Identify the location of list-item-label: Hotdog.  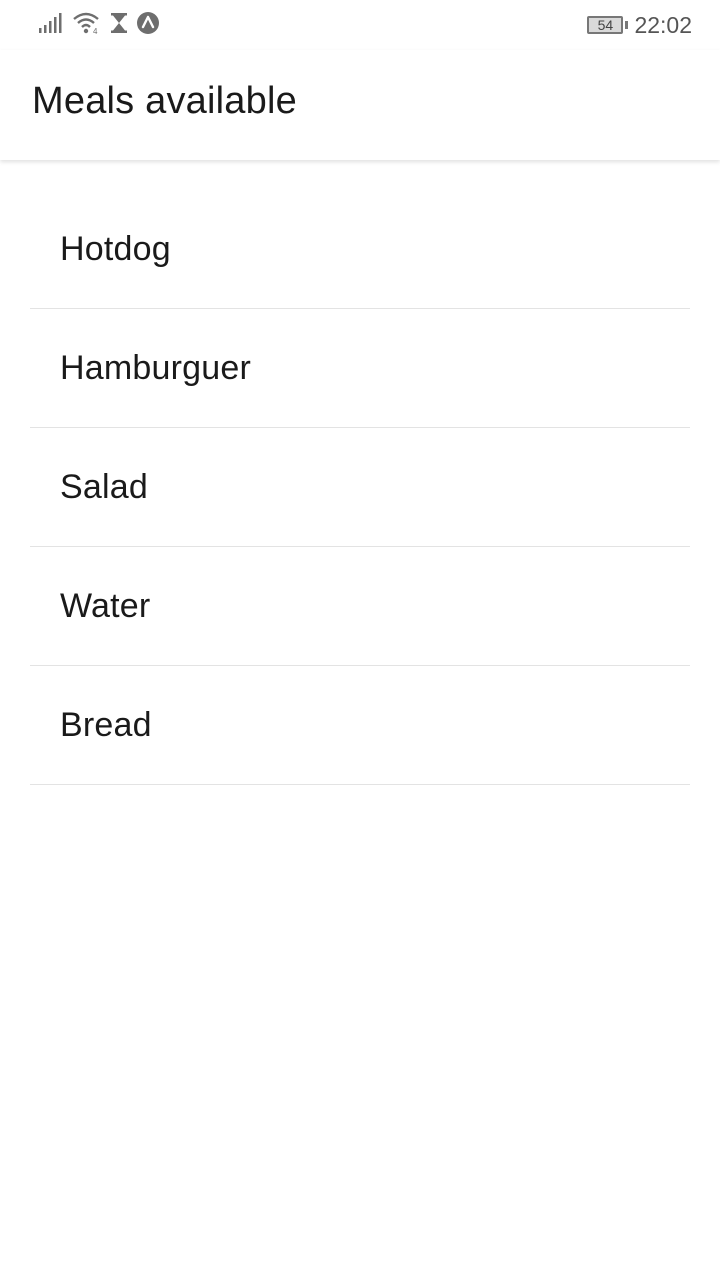
(115, 248).